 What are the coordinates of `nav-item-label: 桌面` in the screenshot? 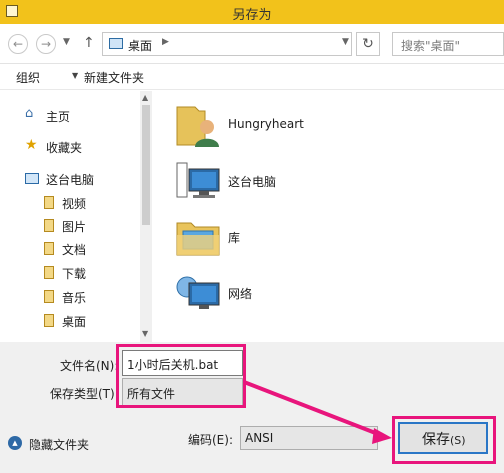 It's located at (74, 322).